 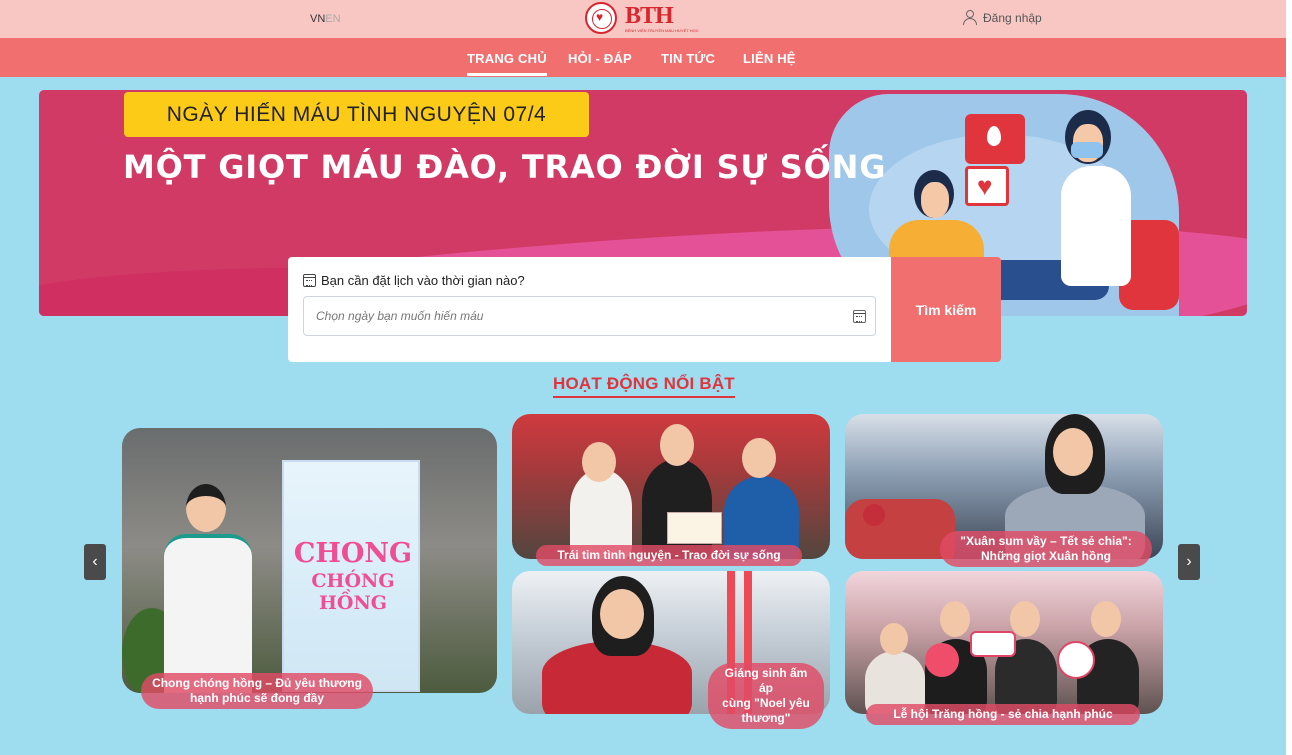 I want to click on event-poster: CHONG CHÓNG HỒNG, so click(x=351, y=576).